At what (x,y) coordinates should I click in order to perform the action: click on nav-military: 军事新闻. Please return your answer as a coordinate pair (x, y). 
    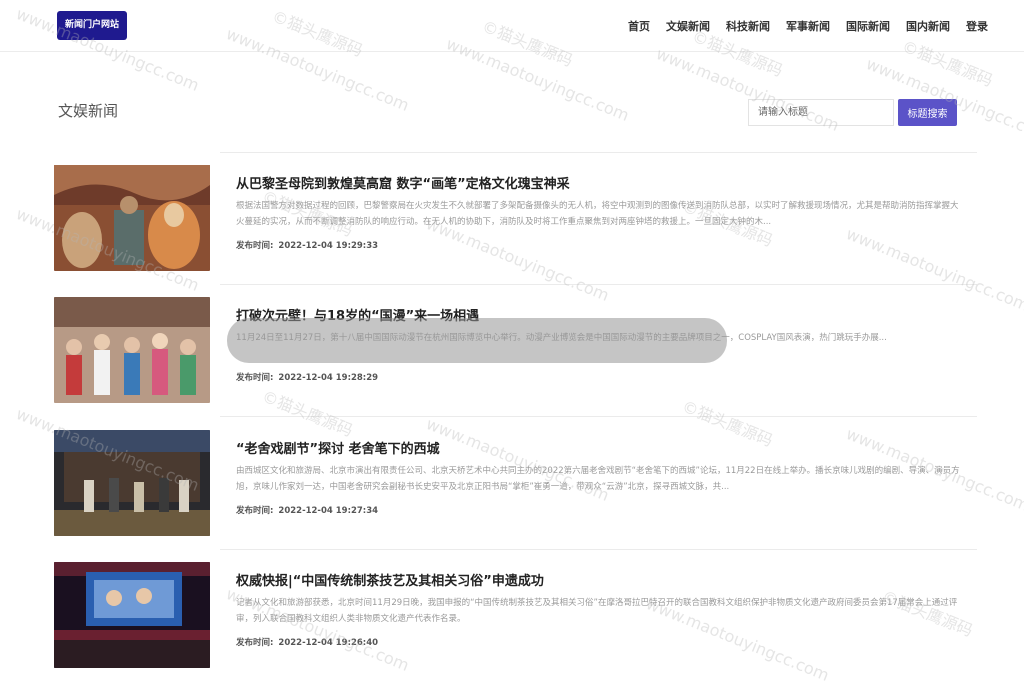
    Looking at the image, I should click on (808, 26).